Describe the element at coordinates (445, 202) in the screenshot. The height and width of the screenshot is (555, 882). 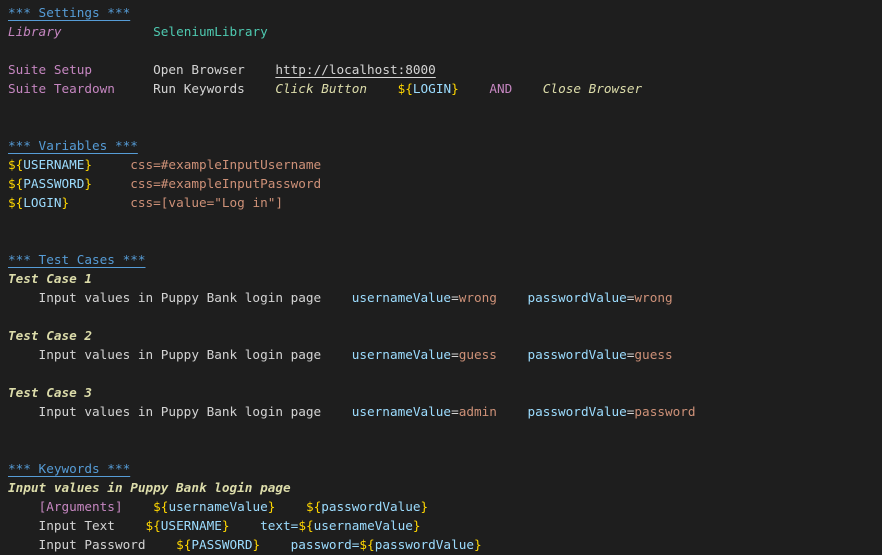
I see `code-line: ${LOGIN} css=[value="Log in"]` at that location.